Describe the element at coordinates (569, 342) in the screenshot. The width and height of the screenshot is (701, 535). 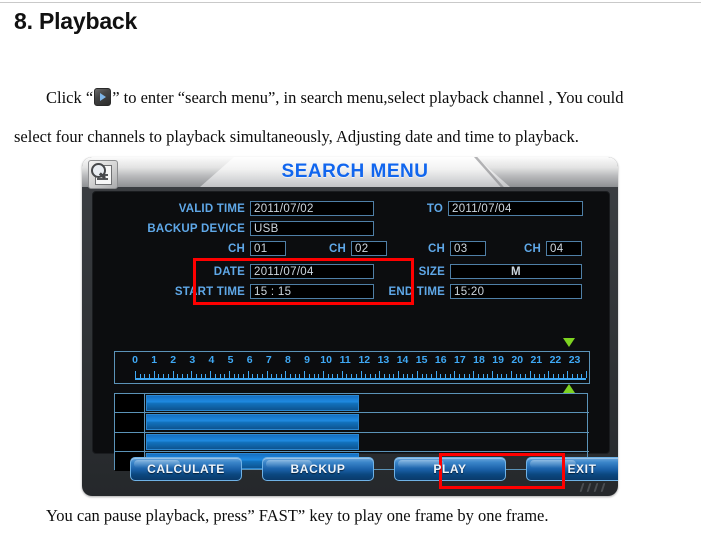
I see `timeline-marker-down-arrow` at that location.